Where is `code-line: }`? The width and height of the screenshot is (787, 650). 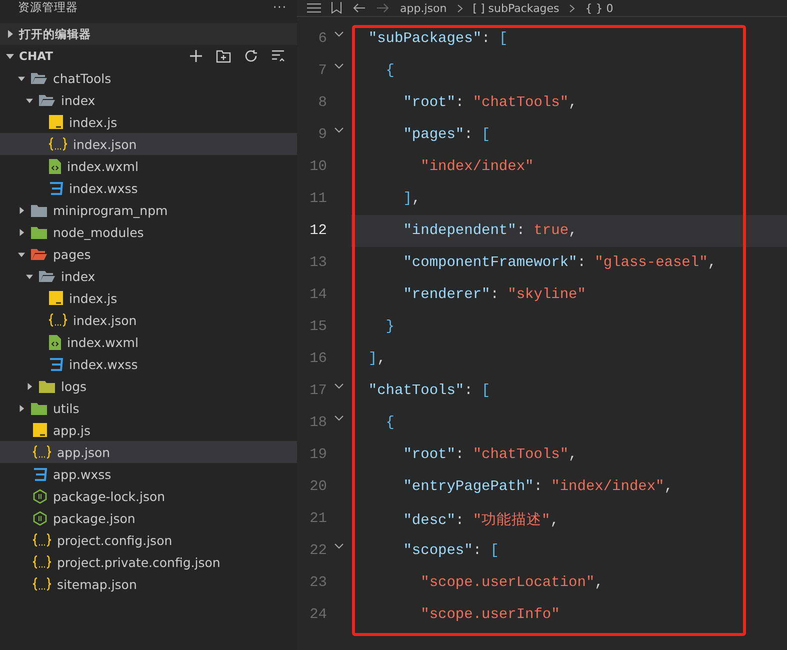 code-line: } is located at coordinates (389, 327).